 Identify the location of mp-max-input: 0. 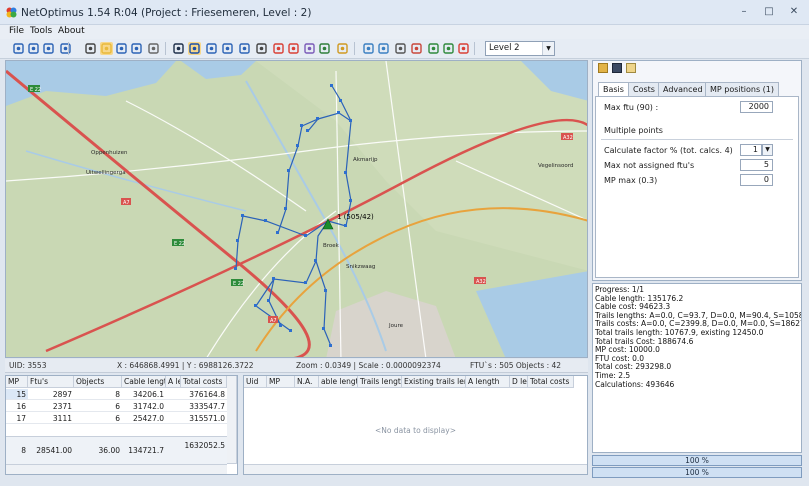
(756, 180).